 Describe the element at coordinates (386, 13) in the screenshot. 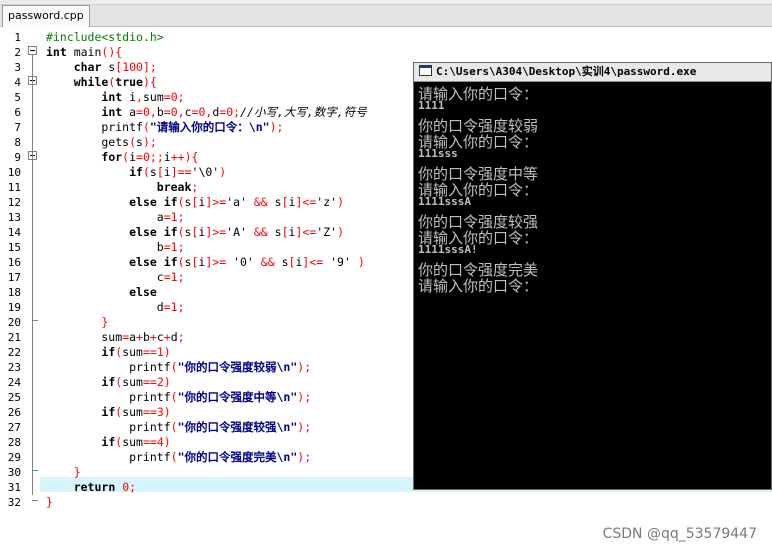

I see `tab-bar: password.cpp` at that location.